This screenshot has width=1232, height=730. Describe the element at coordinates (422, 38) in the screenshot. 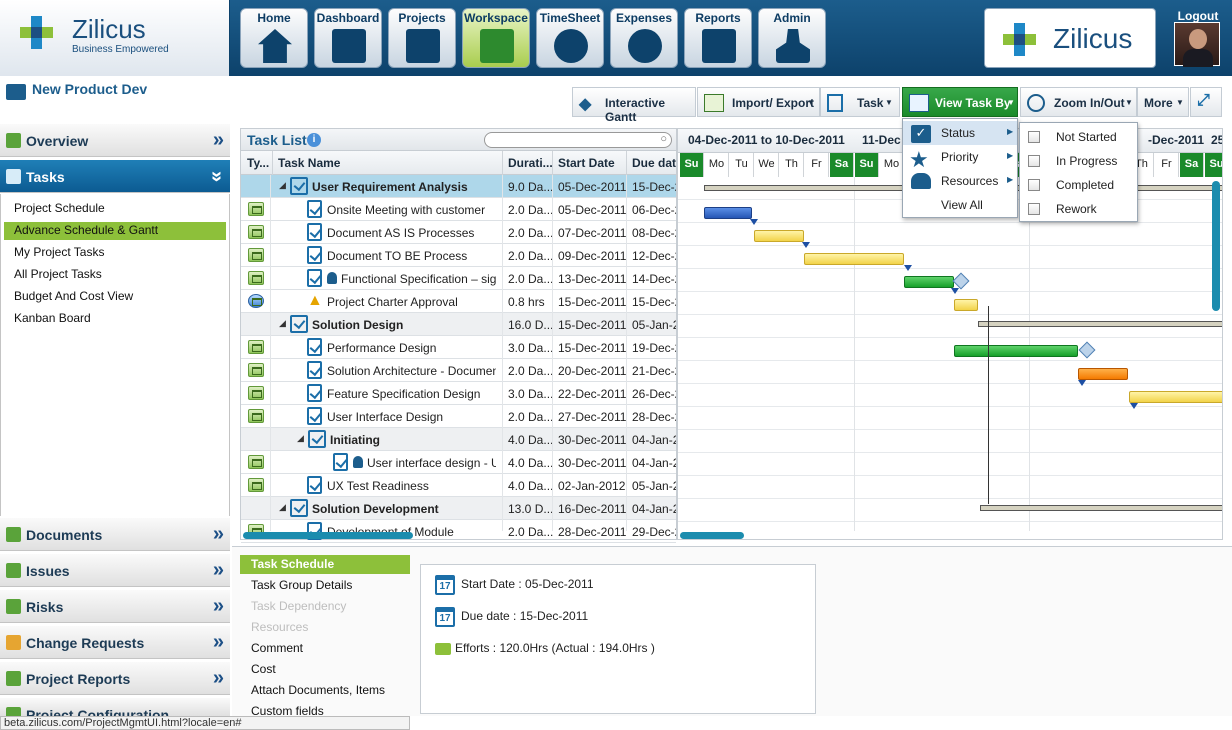

I see `nav-projects: Projects` at that location.